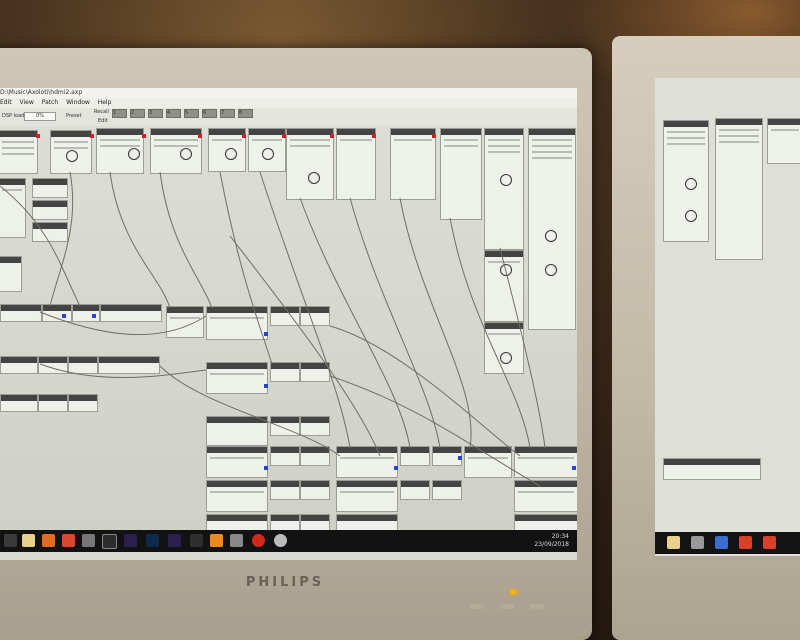 This screenshot has height=640, width=800. Describe the element at coordinates (241, 113) in the screenshot. I see `preset-number: 8` at that location.